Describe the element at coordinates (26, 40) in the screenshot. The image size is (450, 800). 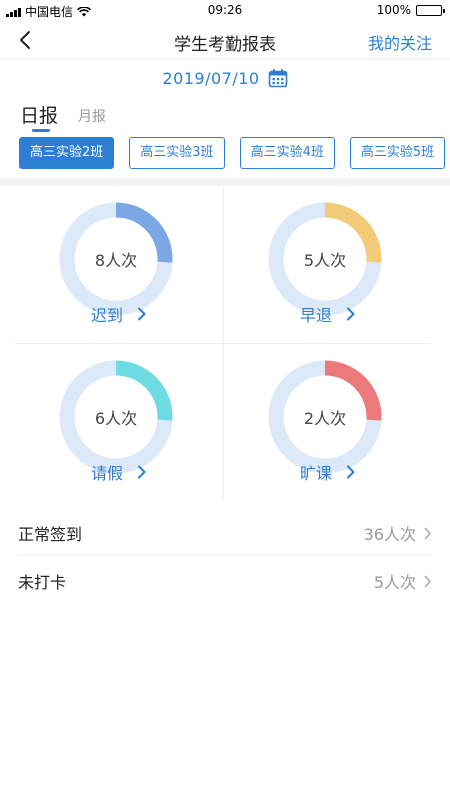
I see `back-chevron-icon` at that location.